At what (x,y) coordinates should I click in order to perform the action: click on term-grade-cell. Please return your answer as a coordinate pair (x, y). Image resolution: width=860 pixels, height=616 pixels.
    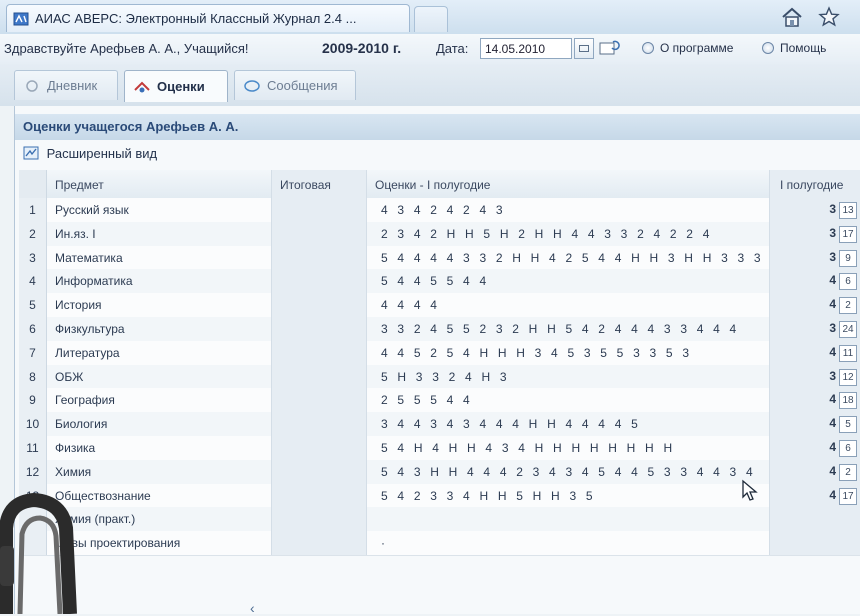
    Looking at the image, I should click on (815, 519).